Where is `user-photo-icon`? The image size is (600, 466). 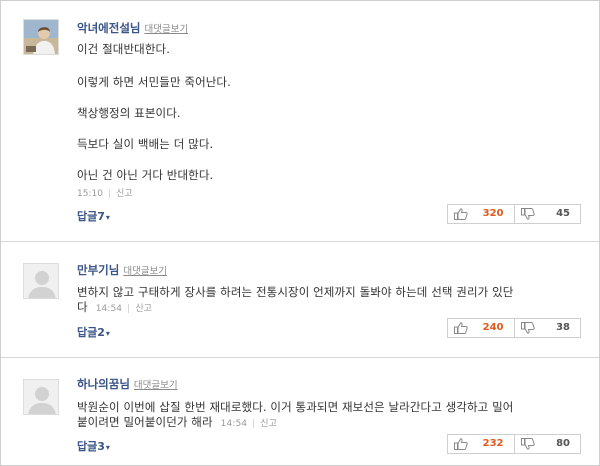
user-photo-icon is located at coordinates (41, 37).